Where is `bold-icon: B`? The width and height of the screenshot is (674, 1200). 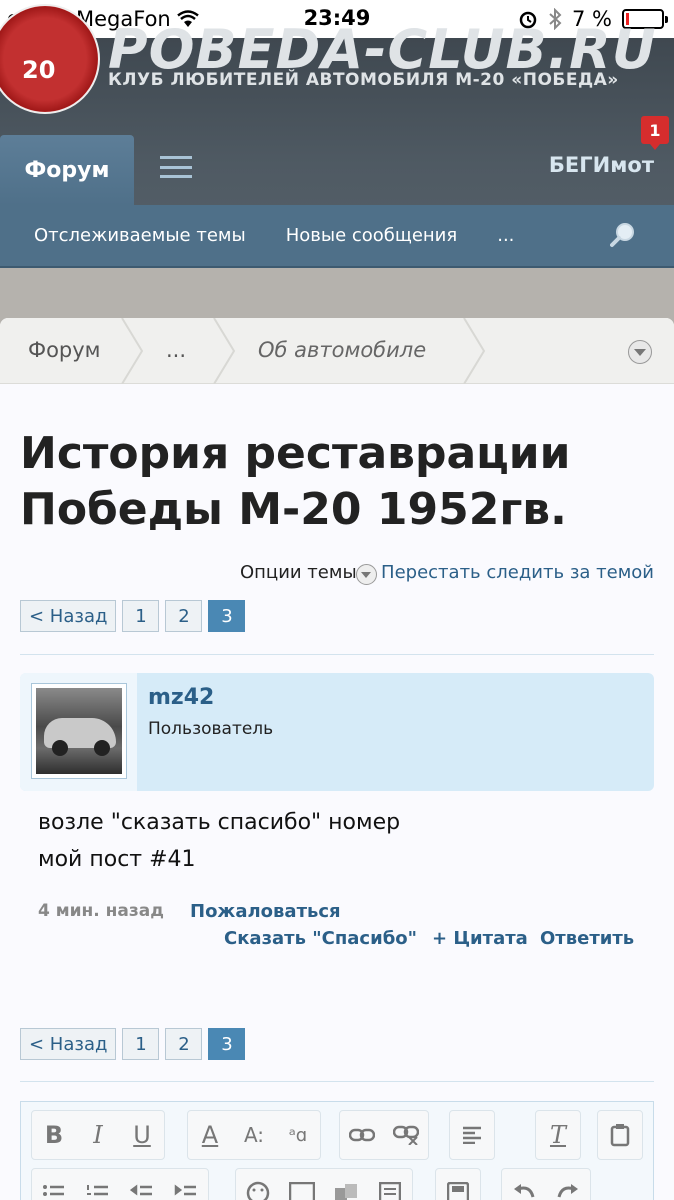 bold-icon: B is located at coordinates (54, 1135).